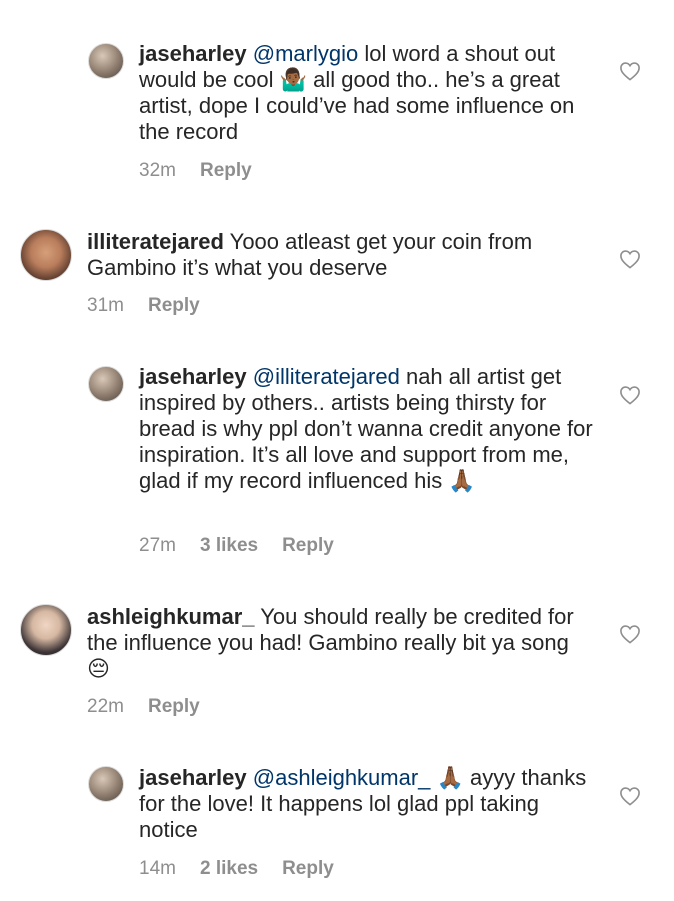 Image resolution: width=674 pixels, height=901 pixels. What do you see at coordinates (155, 241) in the screenshot?
I see `comment-username: illiteratejared` at bounding box center [155, 241].